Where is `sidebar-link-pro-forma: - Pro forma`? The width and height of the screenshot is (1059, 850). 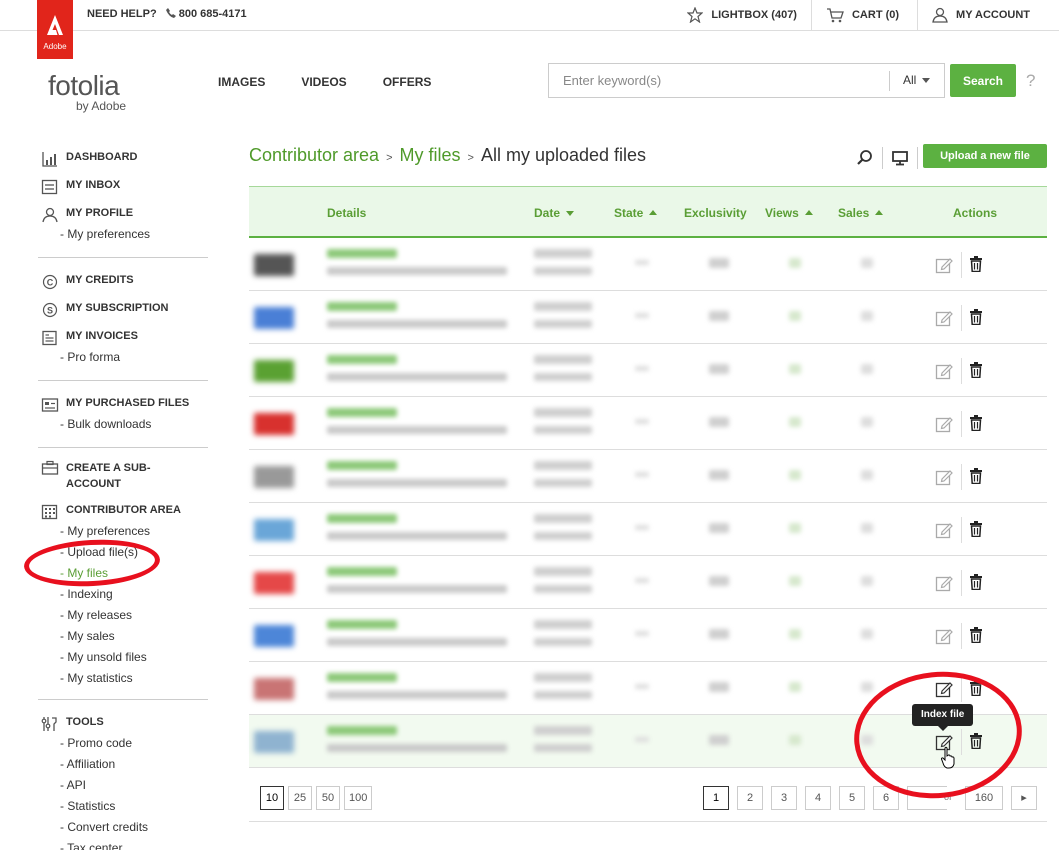
sidebar-link-pro-forma: - Pro forma is located at coordinates (123, 359).